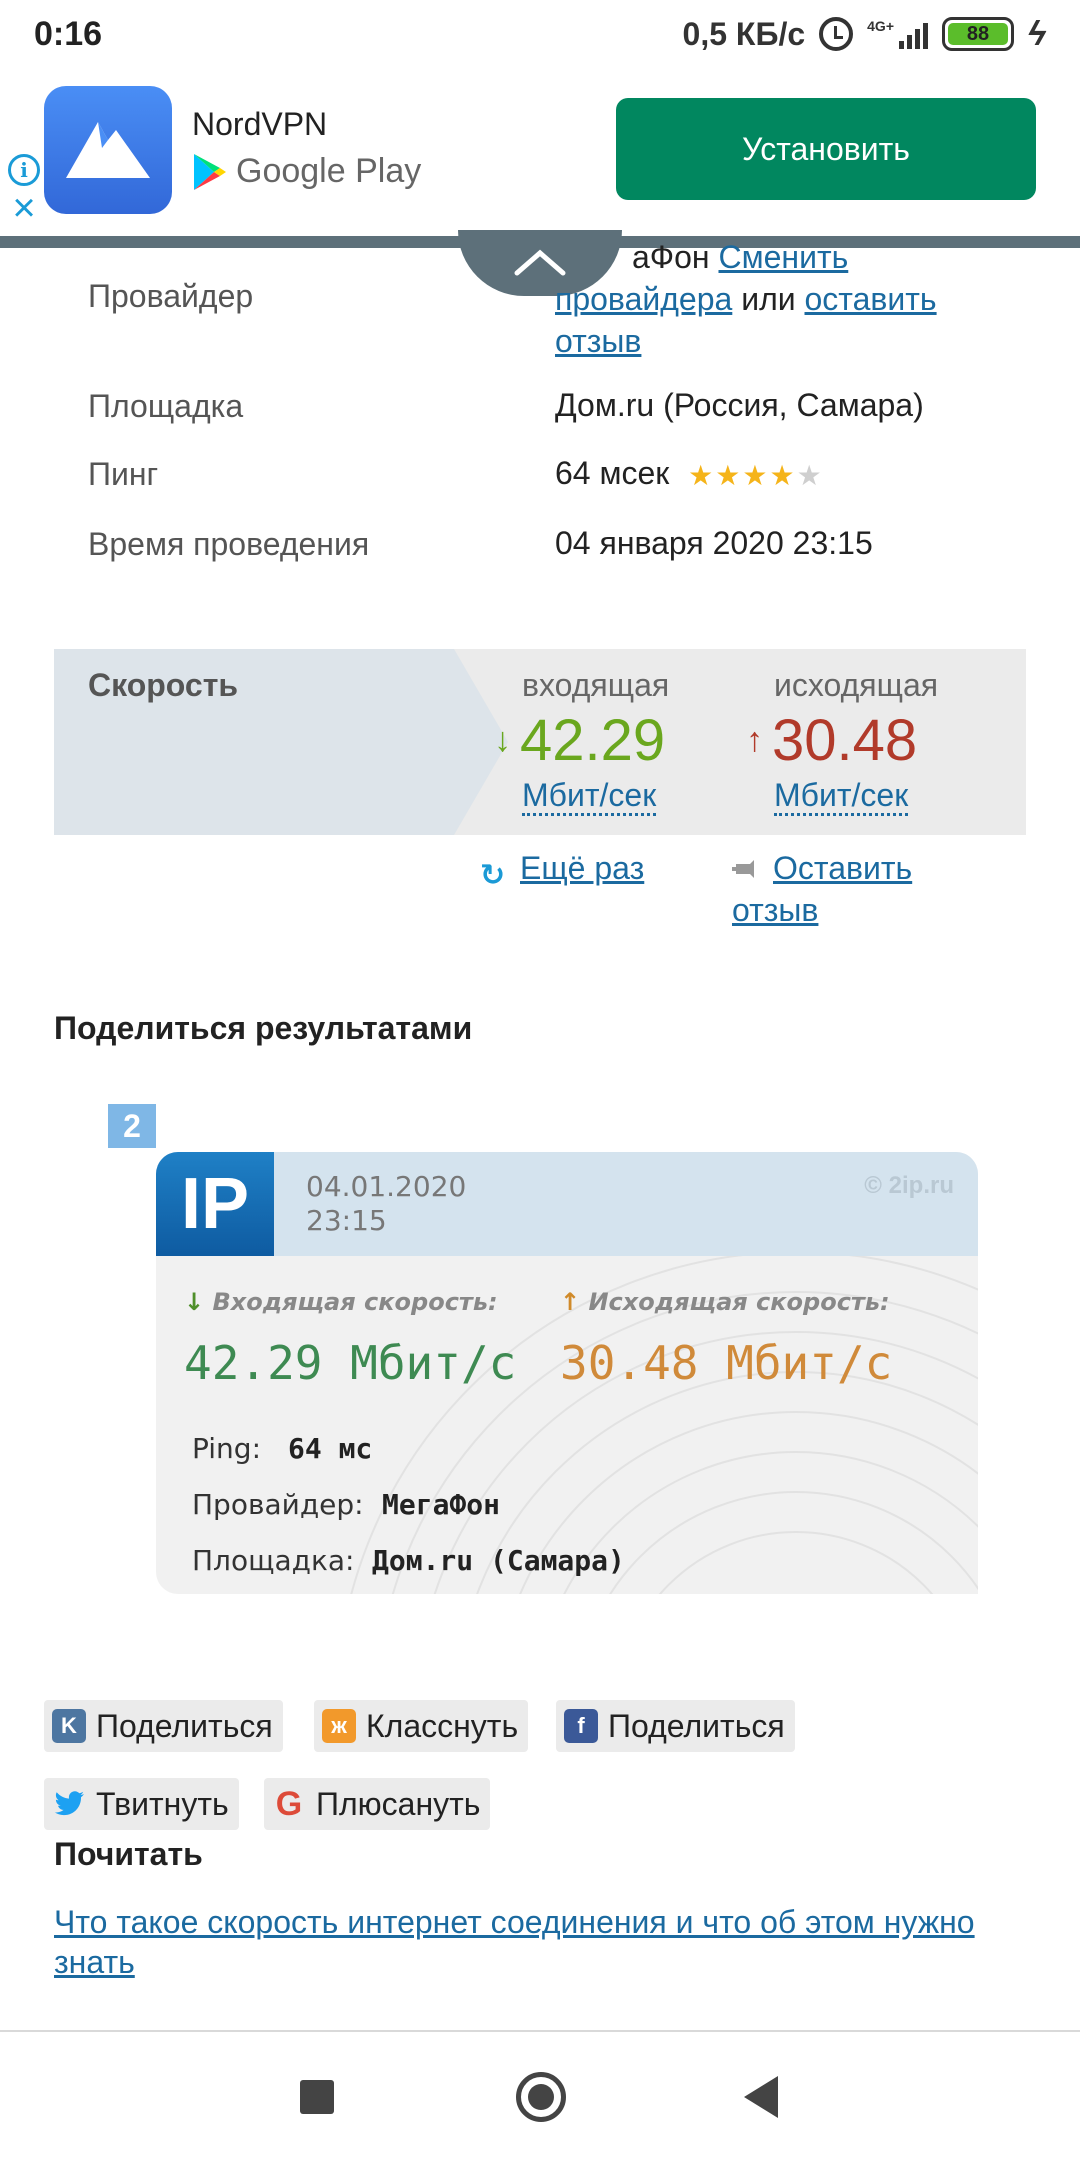 This screenshot has width=1080, height=2160. Describe the element at coordinates (273, 1560) in the screenshot. I see `card-site-label: Площадка:` at that location.